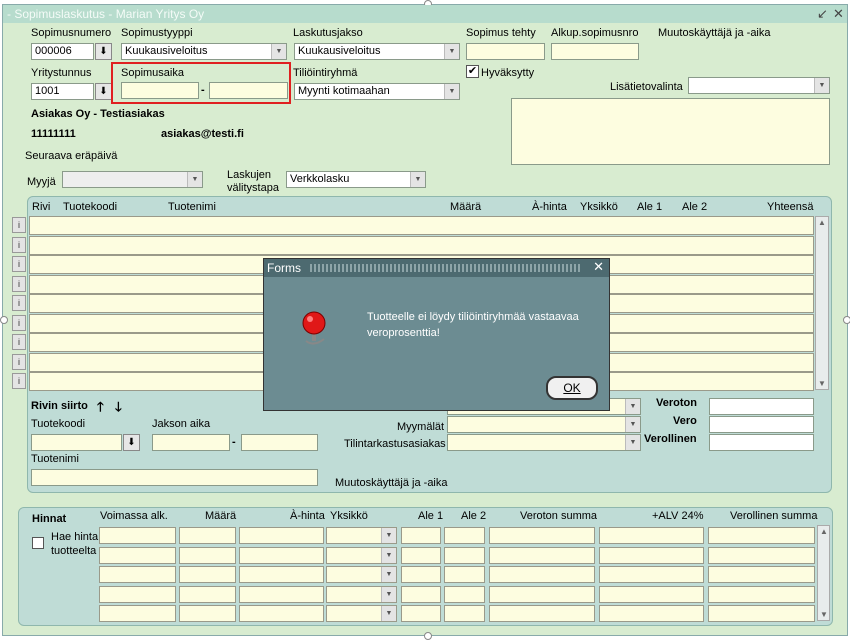  What do you see at coordinates (598, 267) in the screenshot?
I see `dialog-close-icon: ✕` at bounding box center [598, 267].